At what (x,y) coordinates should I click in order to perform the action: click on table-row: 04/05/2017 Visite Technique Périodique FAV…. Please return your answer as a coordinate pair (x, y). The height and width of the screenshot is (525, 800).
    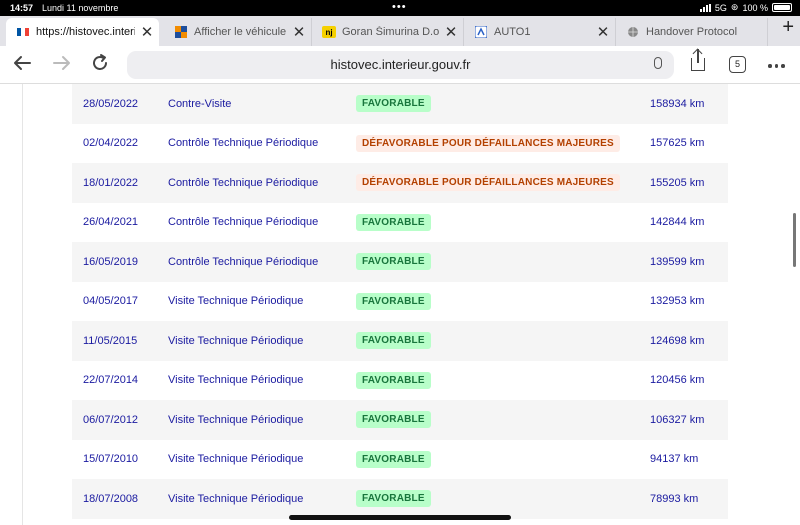
    Looking at the image, I should click on (400, 301).